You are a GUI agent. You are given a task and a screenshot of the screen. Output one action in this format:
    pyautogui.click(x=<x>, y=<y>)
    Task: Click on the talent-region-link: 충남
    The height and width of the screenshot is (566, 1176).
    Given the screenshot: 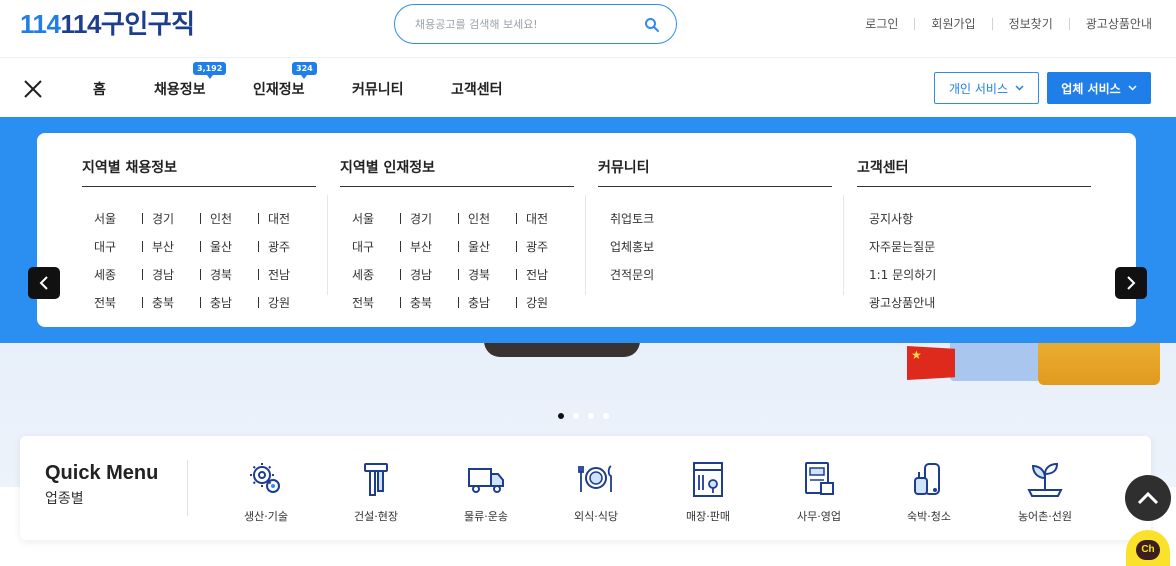 What is the action you would take?
    pyautogui.click(x=487, y=302)
    